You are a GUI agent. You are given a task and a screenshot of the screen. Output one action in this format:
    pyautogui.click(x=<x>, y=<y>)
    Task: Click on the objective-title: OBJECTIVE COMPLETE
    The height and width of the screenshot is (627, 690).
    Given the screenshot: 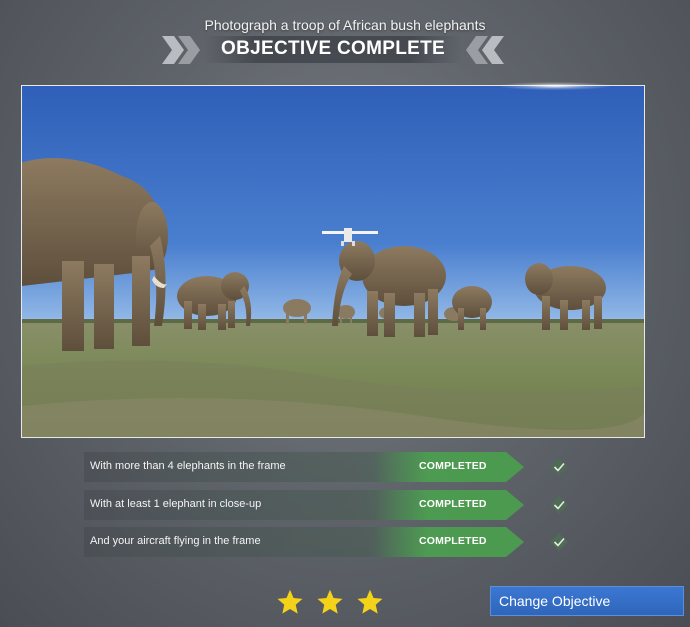 What is the action you would take?
    pyautogui.click(x=333, y=48)
    